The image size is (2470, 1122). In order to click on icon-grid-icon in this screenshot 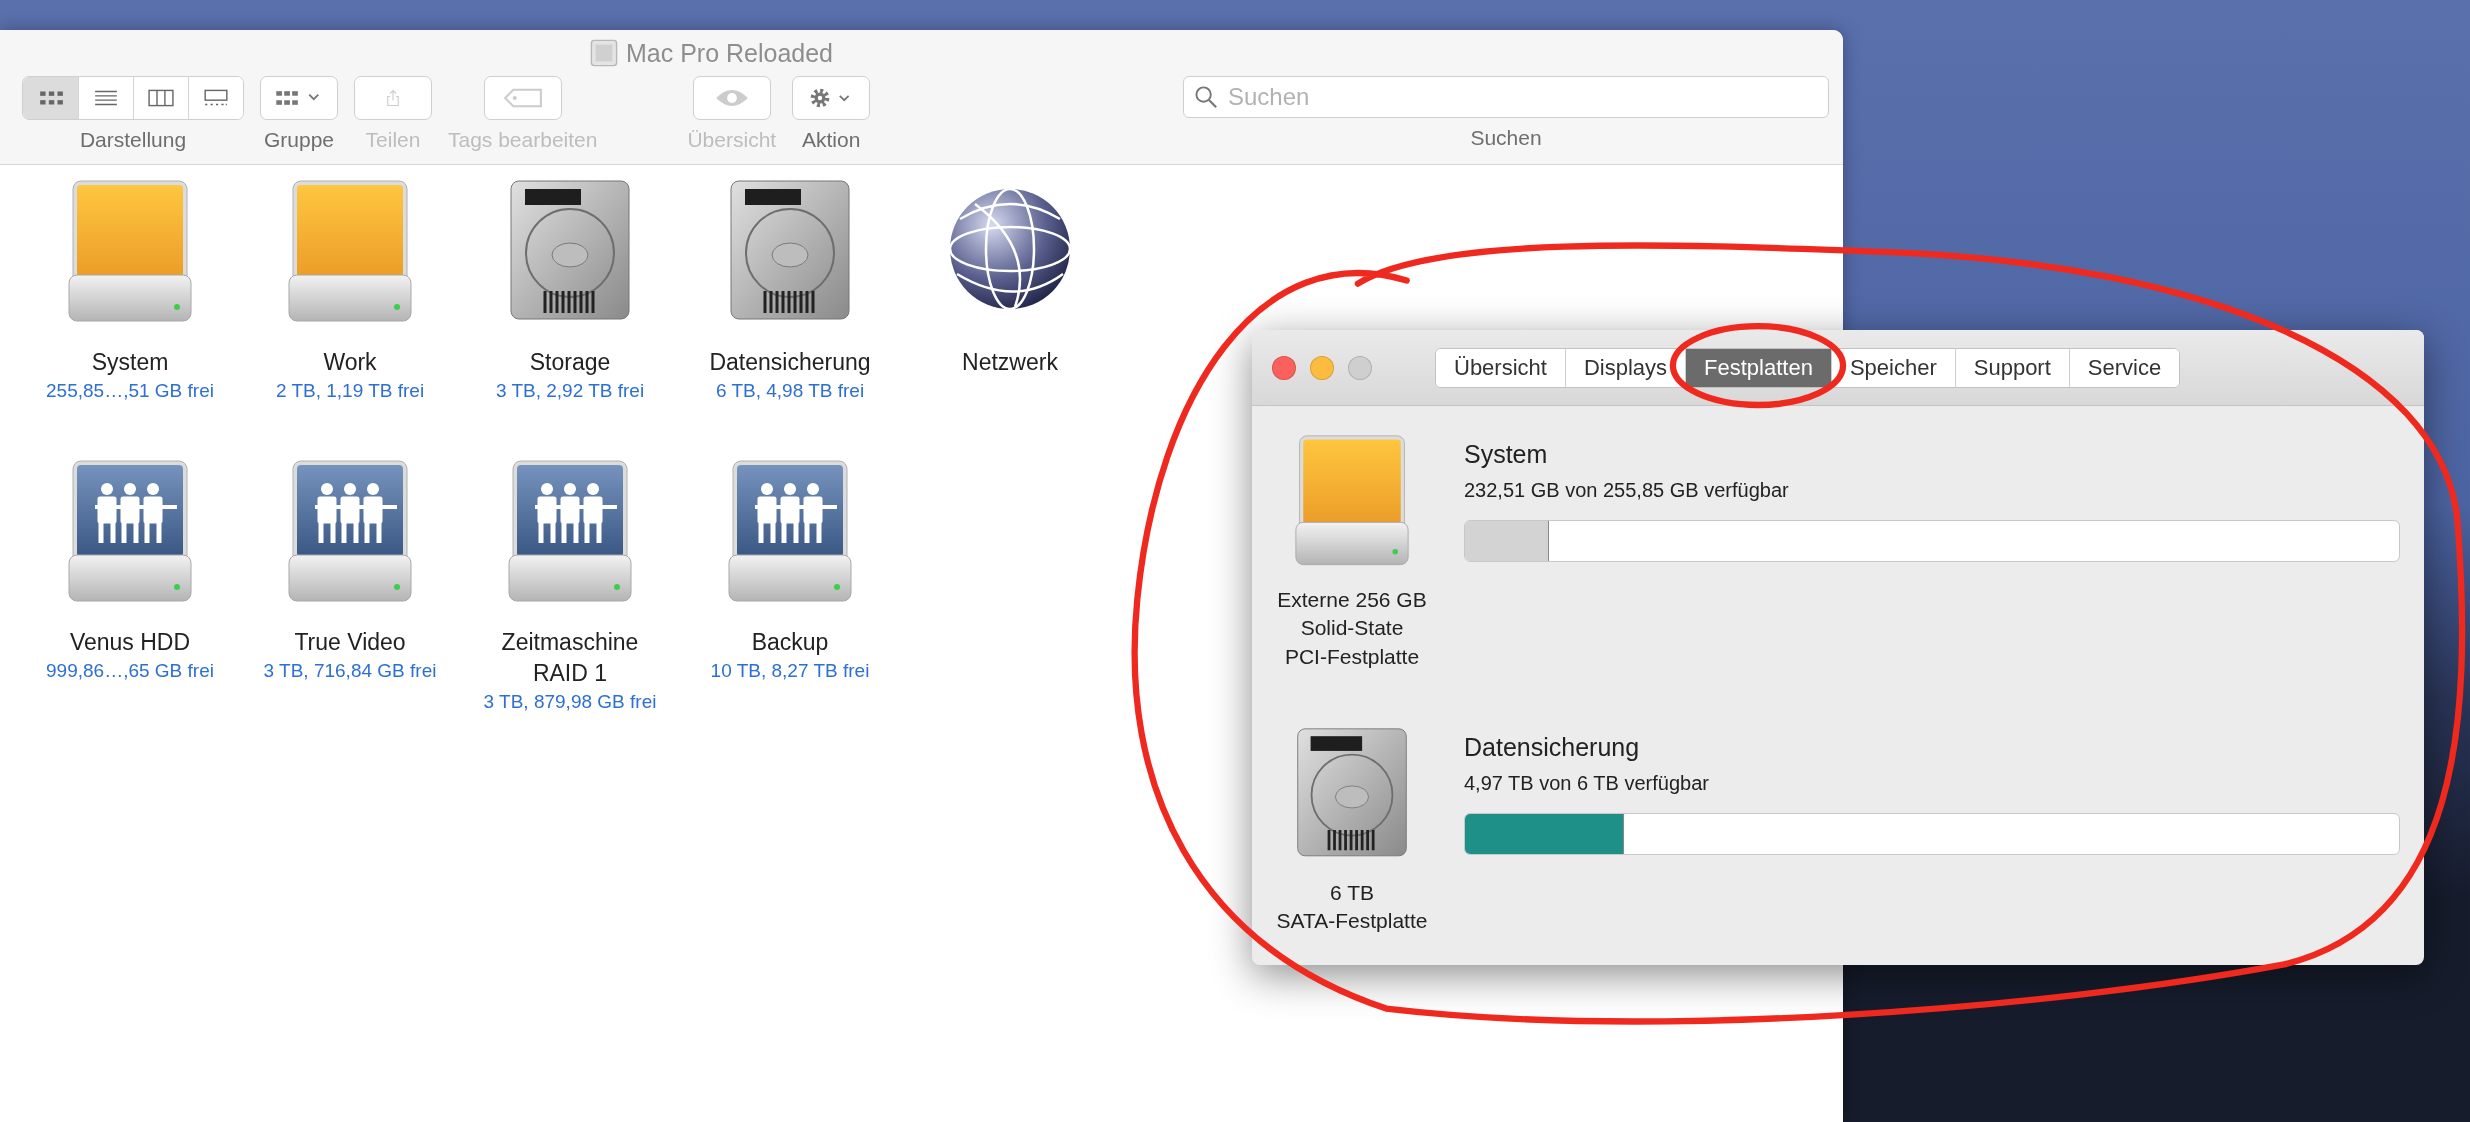, I will do `click(50, 98)`.